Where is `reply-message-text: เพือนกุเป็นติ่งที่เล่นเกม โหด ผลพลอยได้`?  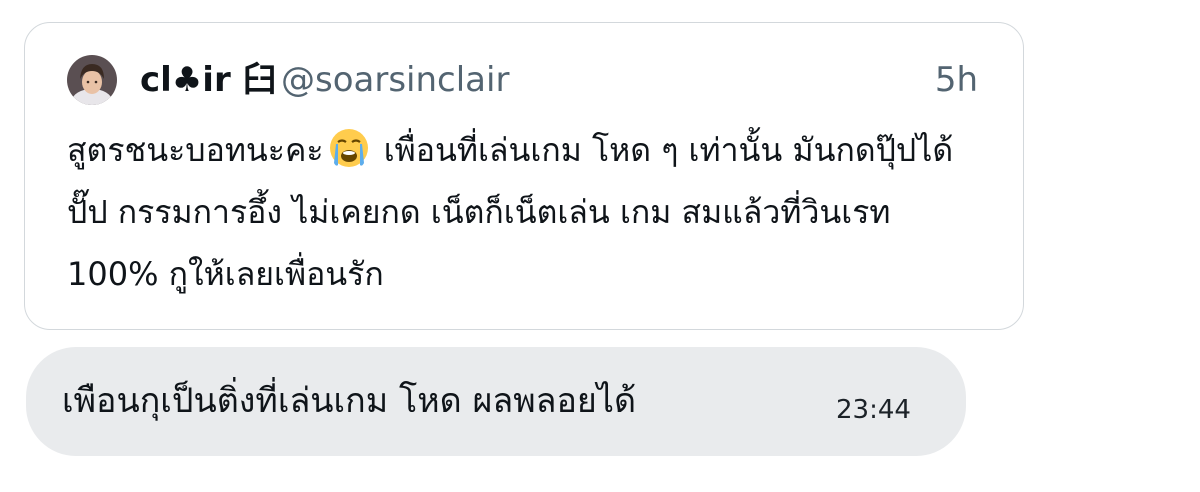
reply-message-text: เพือนกุเป็นติ่งที่เล่นเกม โหด ผลพลอยได้ is located at coordinates (349, 401).